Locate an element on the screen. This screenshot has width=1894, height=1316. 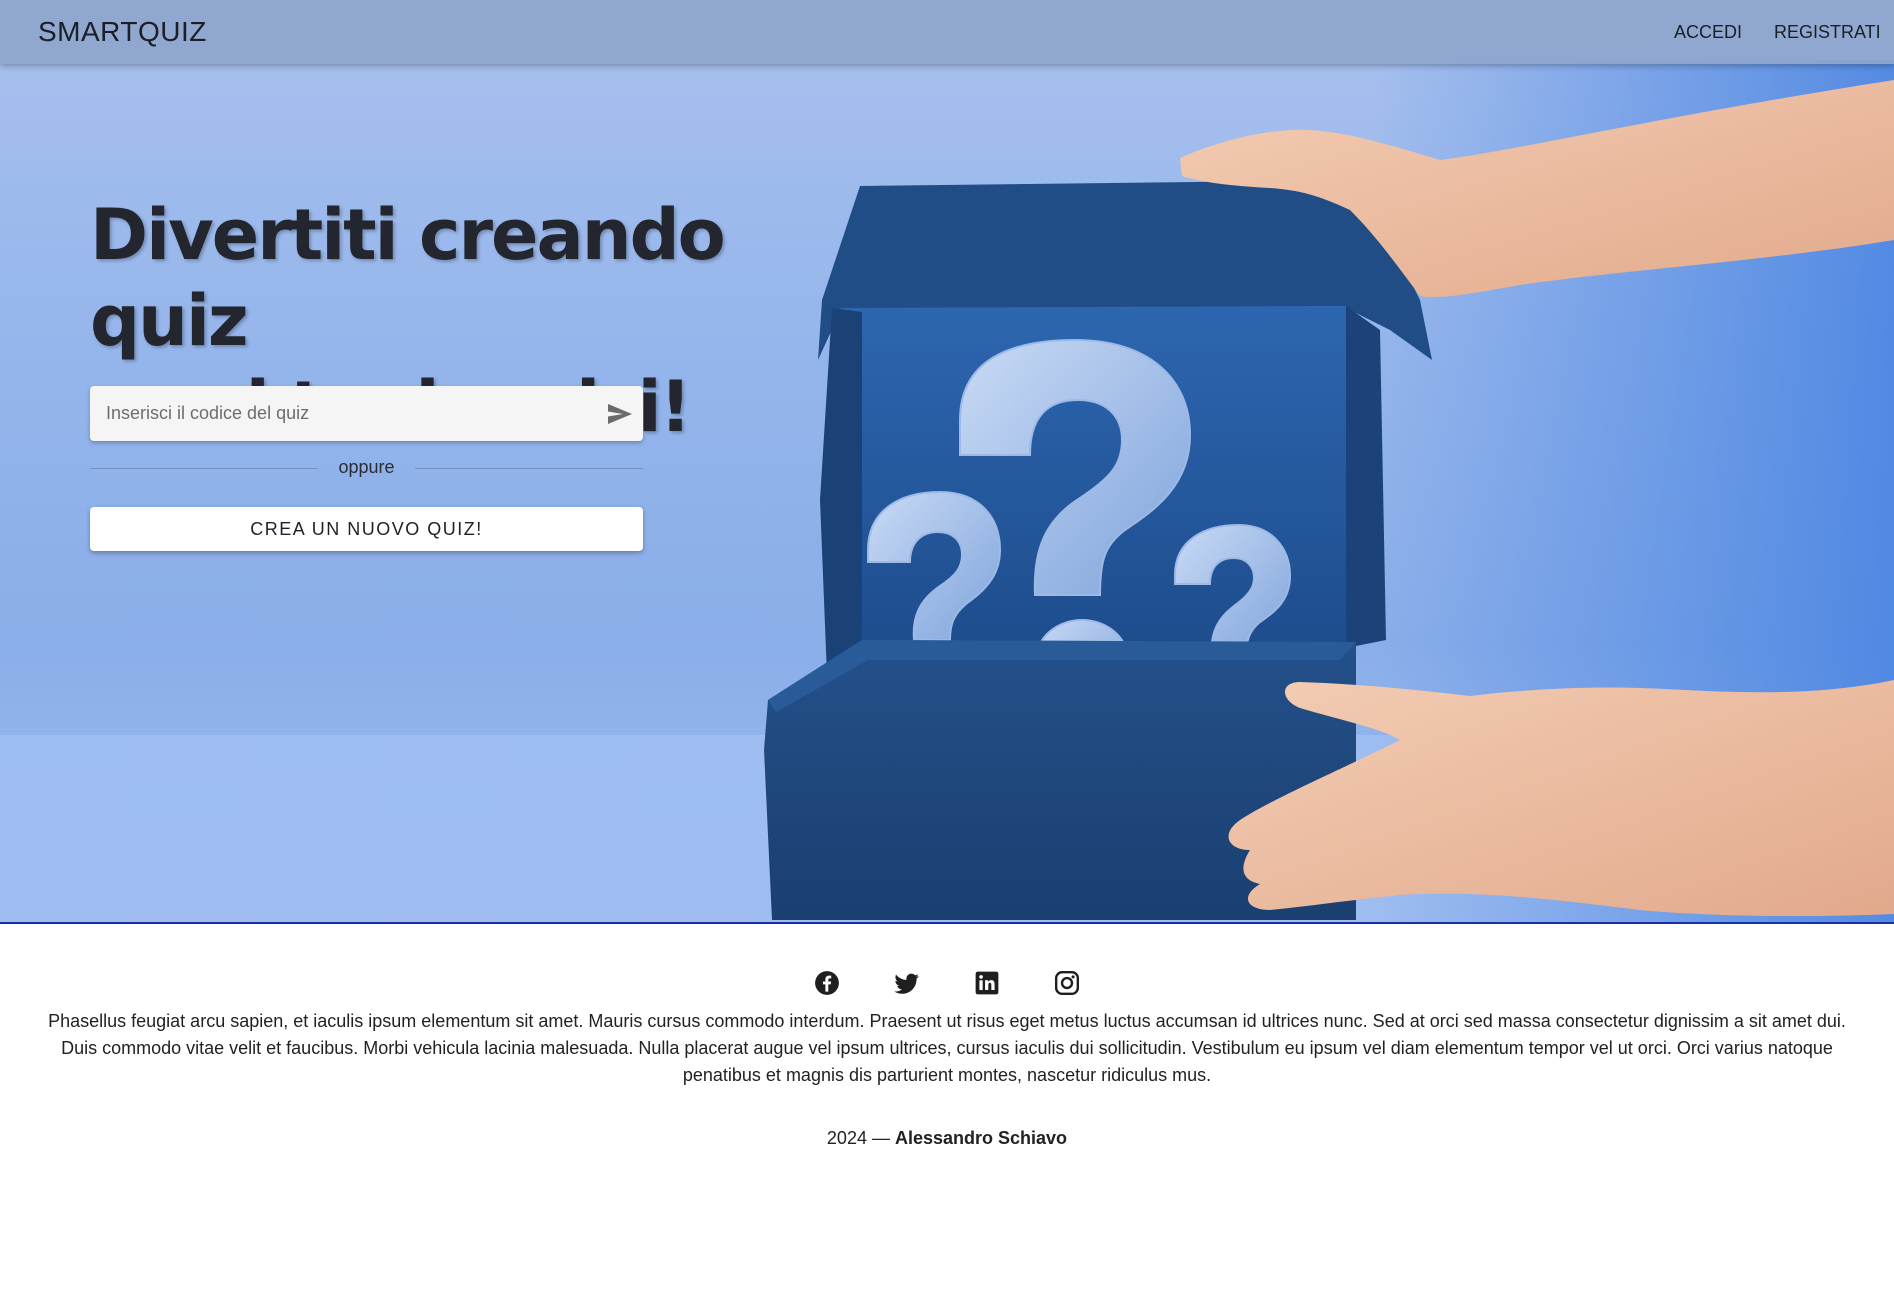
brand-logo: SMARTQUIZ is located at coordinates (122, 32).